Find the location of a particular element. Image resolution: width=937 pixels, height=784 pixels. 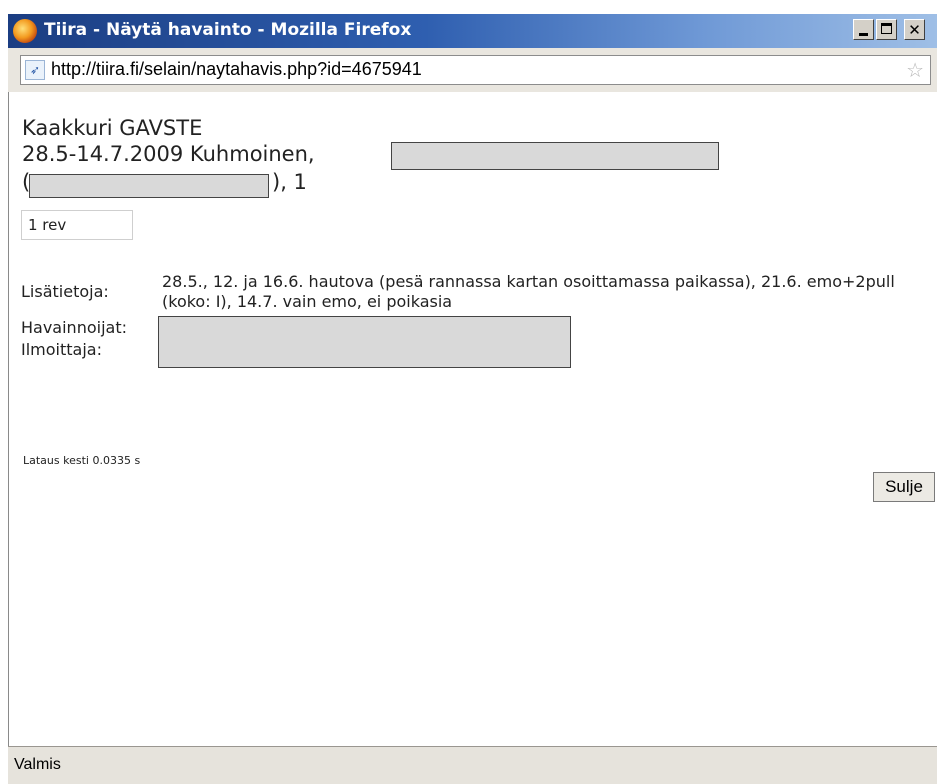

firefox-icon is located at coordinates (25, 31).